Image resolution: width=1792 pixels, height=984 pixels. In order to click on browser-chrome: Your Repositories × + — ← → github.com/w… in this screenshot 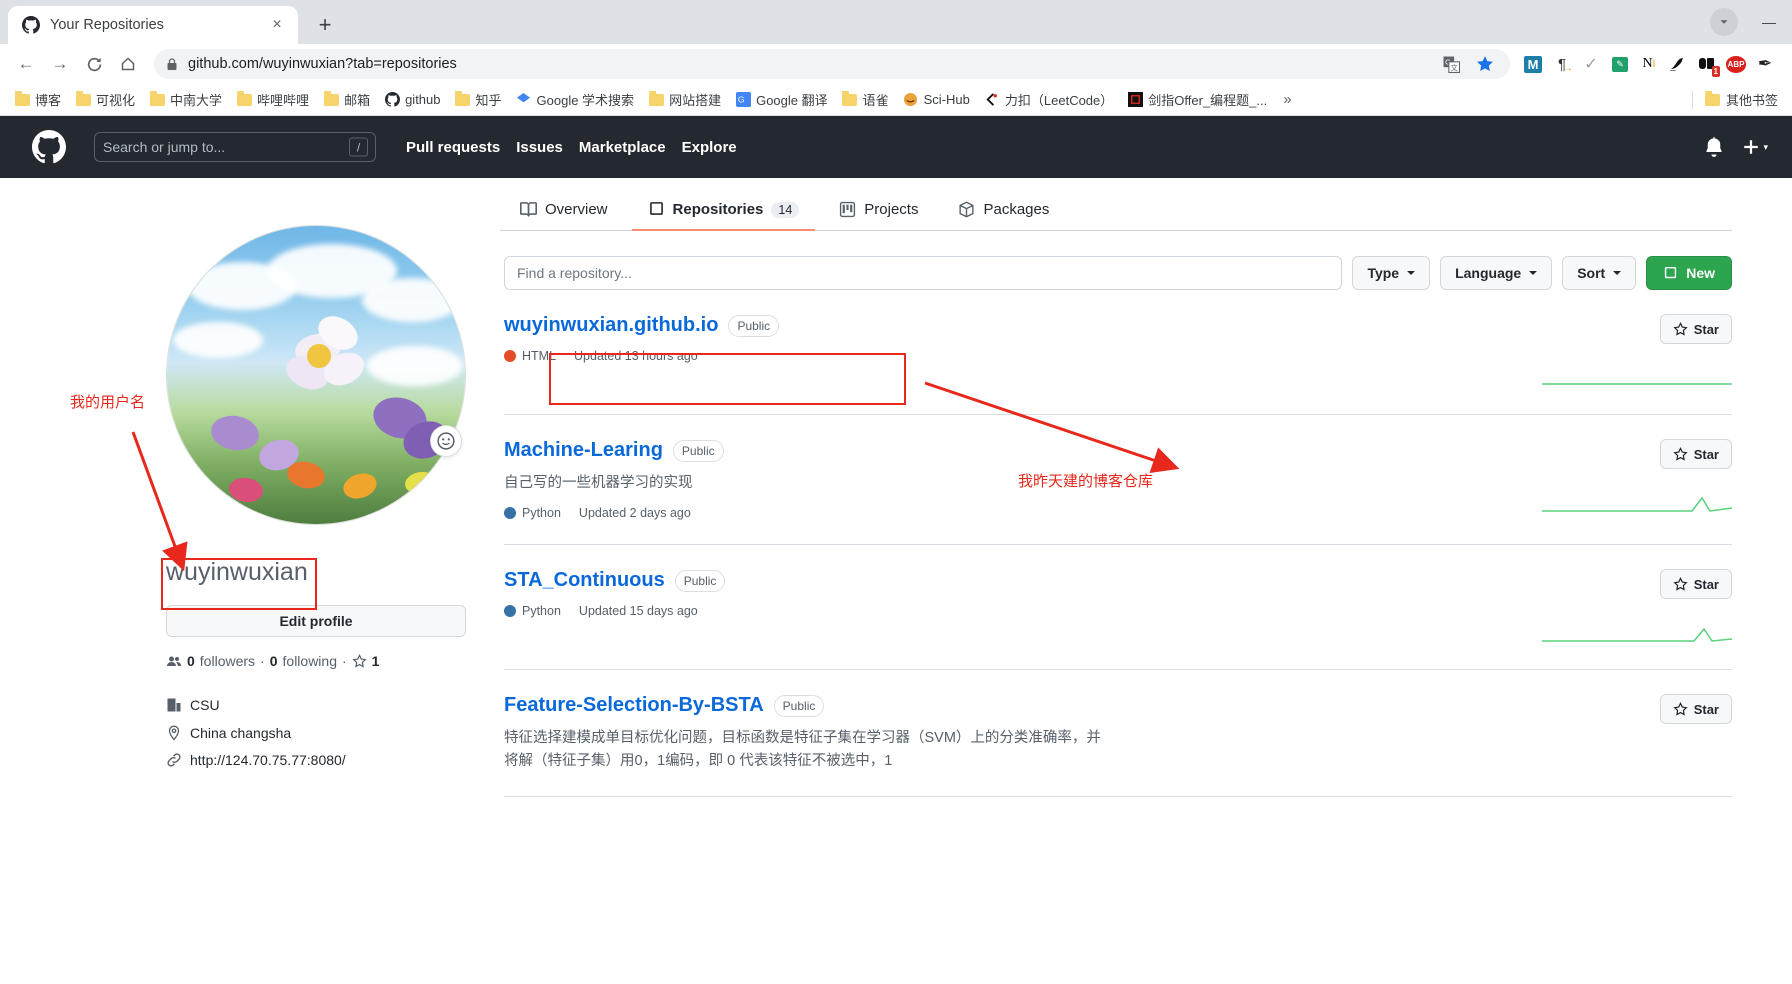, I will do `click(896, 58)`.